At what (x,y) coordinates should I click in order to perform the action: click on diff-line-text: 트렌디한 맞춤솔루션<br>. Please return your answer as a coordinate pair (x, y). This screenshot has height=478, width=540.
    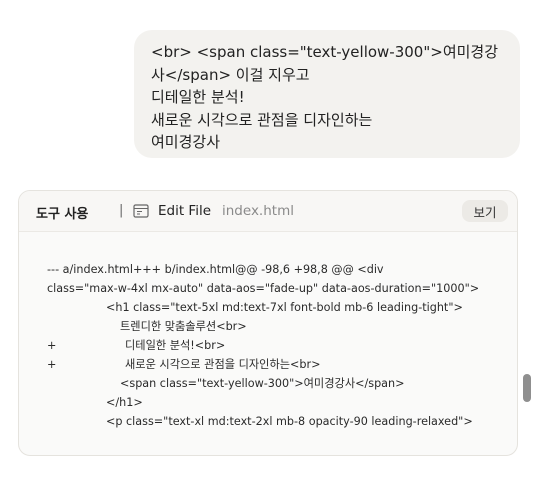
    Looking at the image, I should click on (183, 326).